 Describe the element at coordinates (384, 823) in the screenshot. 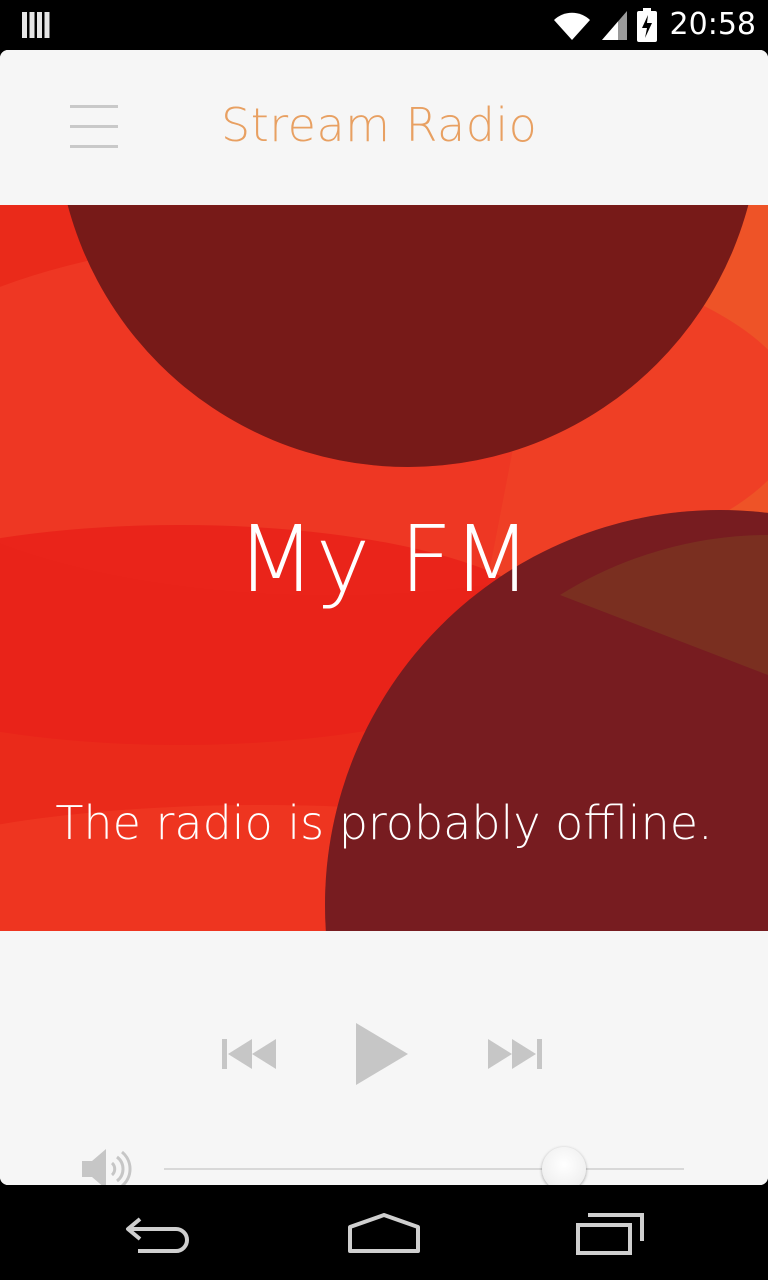

I see `station-status-text: The radio is probably offline.` at that location.